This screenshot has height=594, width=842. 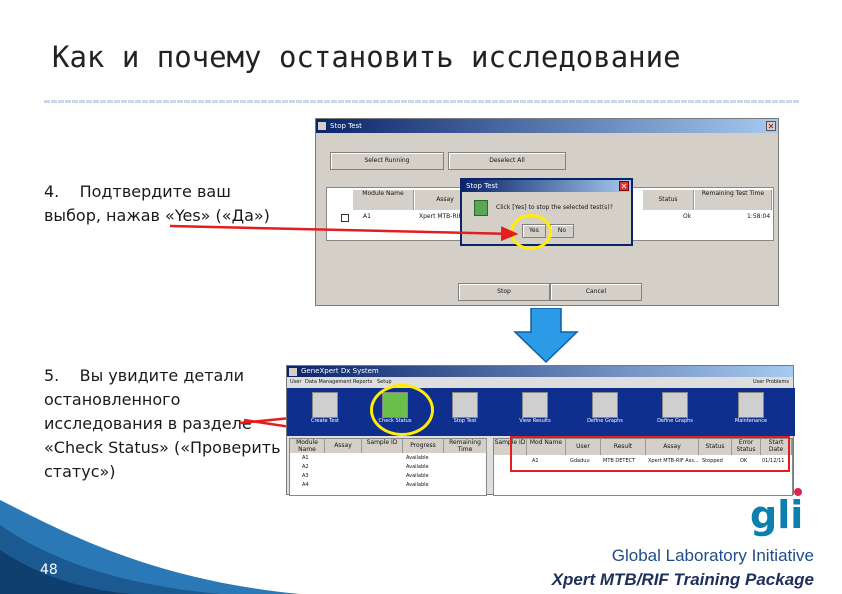 I want to click on toolbar-maintenance: Maintenance, so click(x=751, y=412).